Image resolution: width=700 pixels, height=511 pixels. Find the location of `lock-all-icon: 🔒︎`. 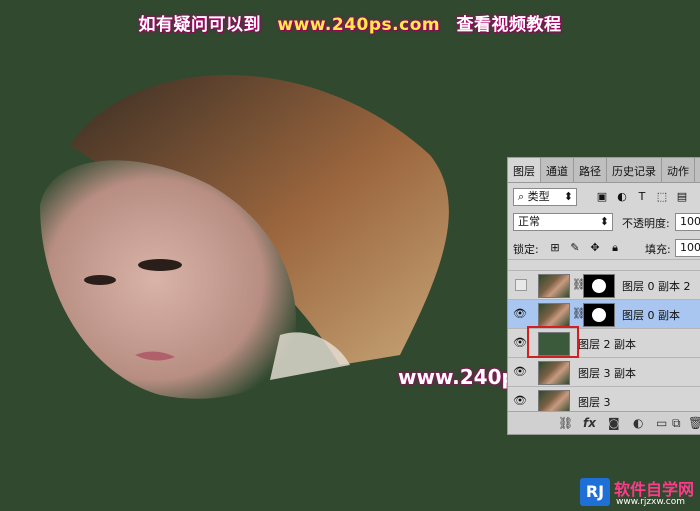

lock-all-icon: 🔒︎ is located at coordinates (615, 248).